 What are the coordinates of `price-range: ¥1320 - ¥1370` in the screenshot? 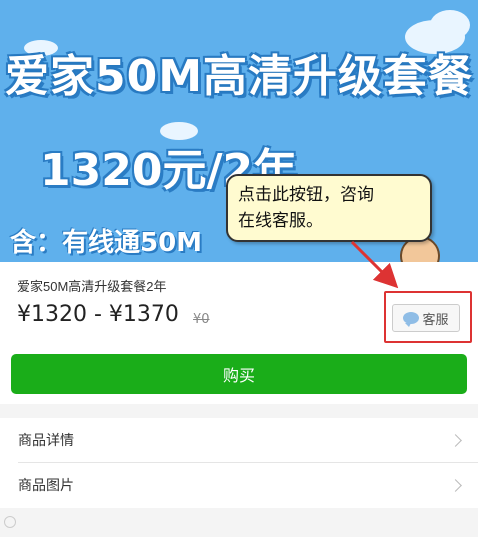 It's located at (98, 314).